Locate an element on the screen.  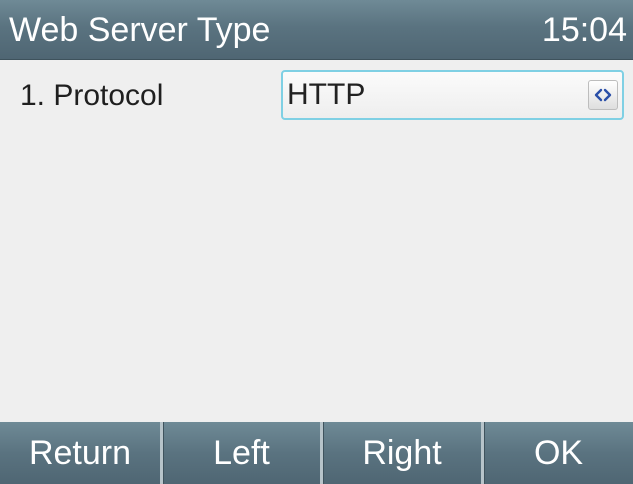
left-right-arrows-glyph is located at coordinates (603, 95).